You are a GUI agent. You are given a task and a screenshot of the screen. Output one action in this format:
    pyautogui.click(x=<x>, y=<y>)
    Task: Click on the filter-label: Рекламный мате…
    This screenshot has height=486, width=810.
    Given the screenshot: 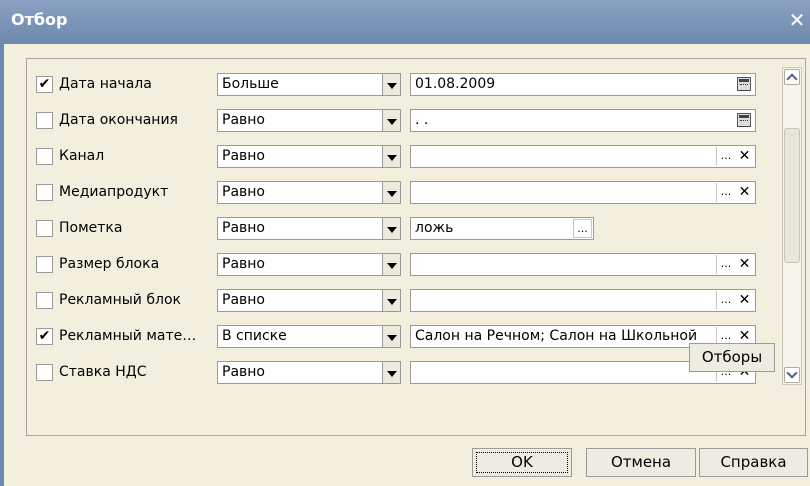 What is the action you would take?
    pyautogui.click(x=128, y=336)
    